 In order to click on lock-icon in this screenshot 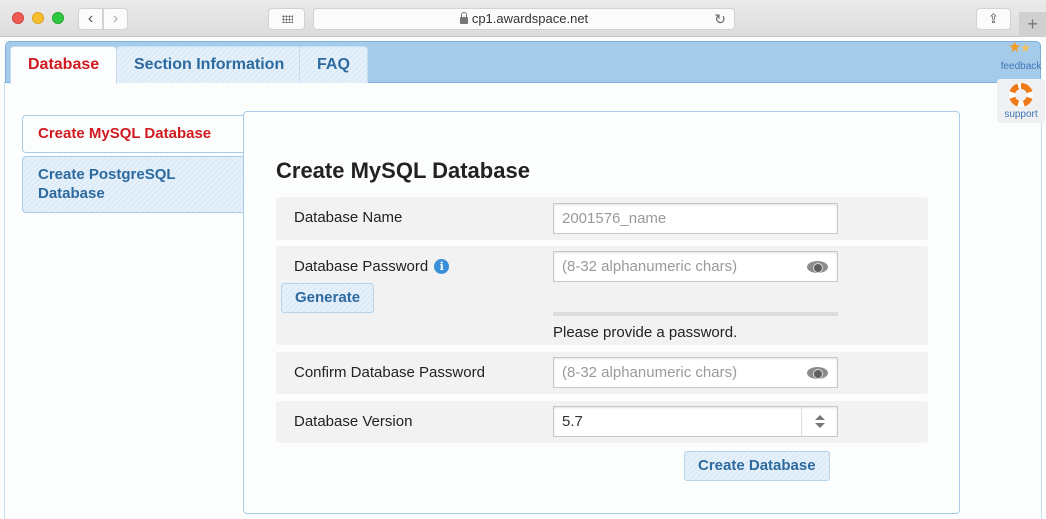, I will do `click(463, 18)`.